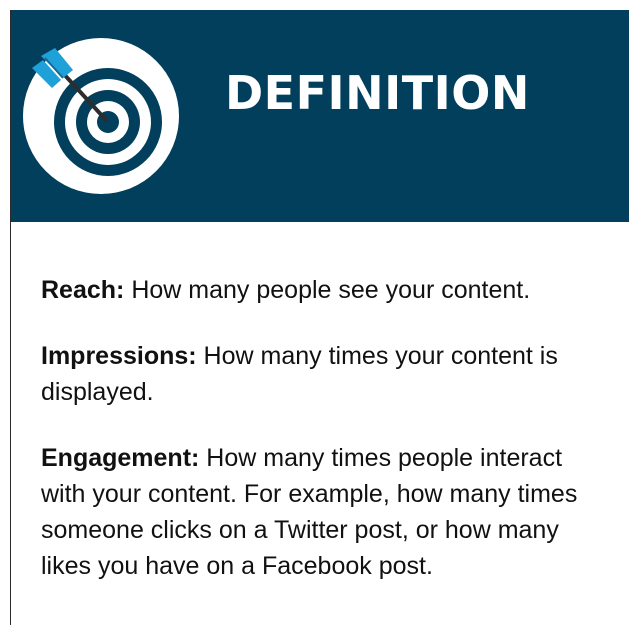 This screenshot has width=629, height=625. I want to click on definition-item-reach: Reach: How many people see your content., so click(326, 290).